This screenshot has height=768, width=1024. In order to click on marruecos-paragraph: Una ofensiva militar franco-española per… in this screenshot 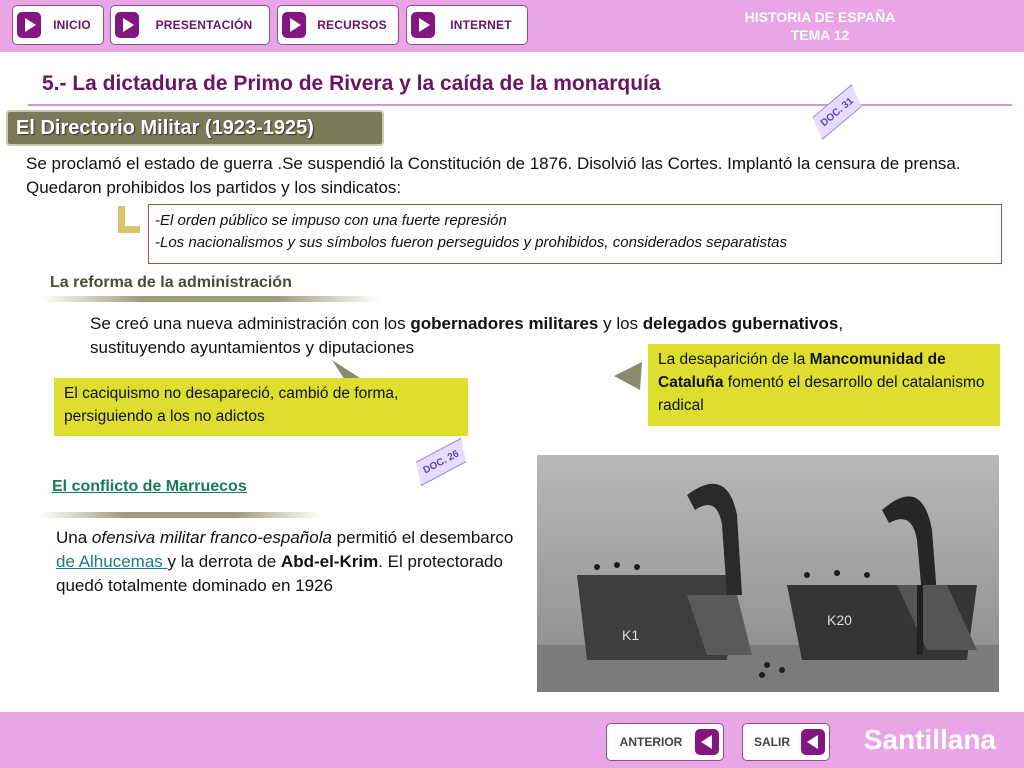, I will do `click(285, 561)`.